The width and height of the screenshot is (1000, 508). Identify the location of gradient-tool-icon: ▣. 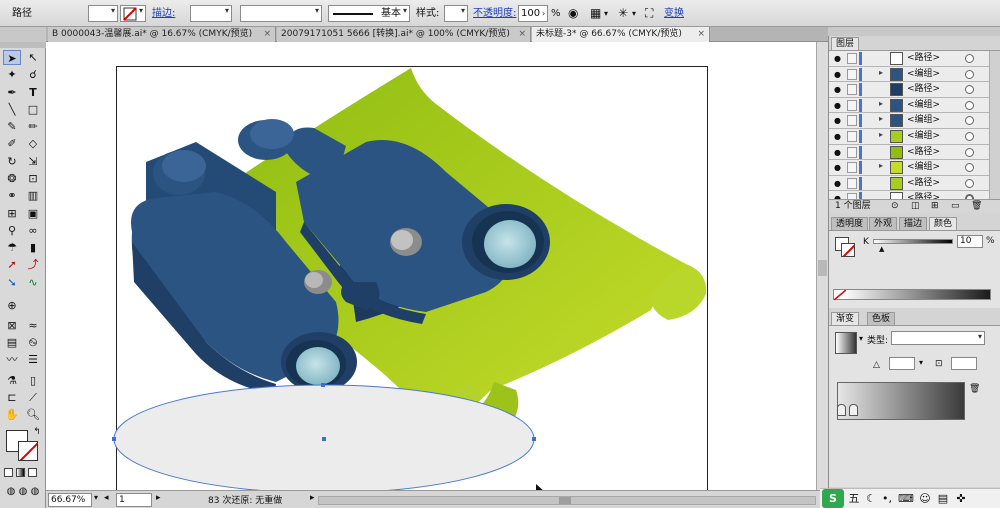
(33, 213).